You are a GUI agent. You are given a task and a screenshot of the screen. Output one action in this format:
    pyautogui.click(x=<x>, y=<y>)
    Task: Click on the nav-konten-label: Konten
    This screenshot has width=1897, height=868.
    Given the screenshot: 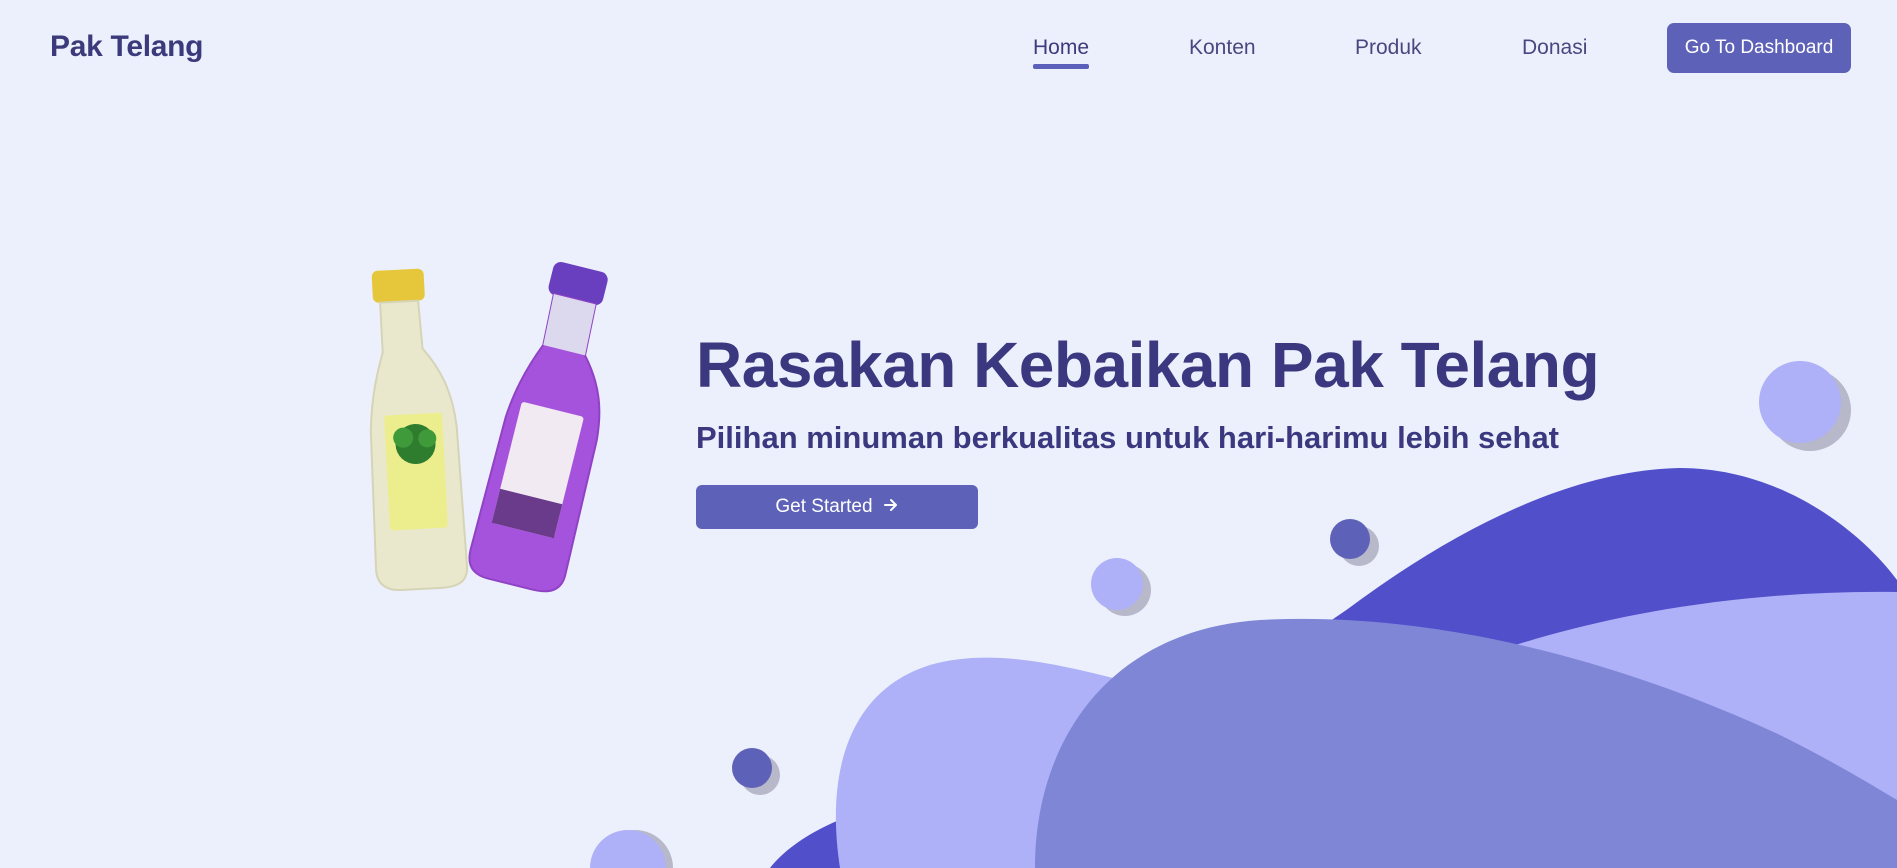 What is the action you would take?
    pyautogui.click(x=1222, y=47)
    